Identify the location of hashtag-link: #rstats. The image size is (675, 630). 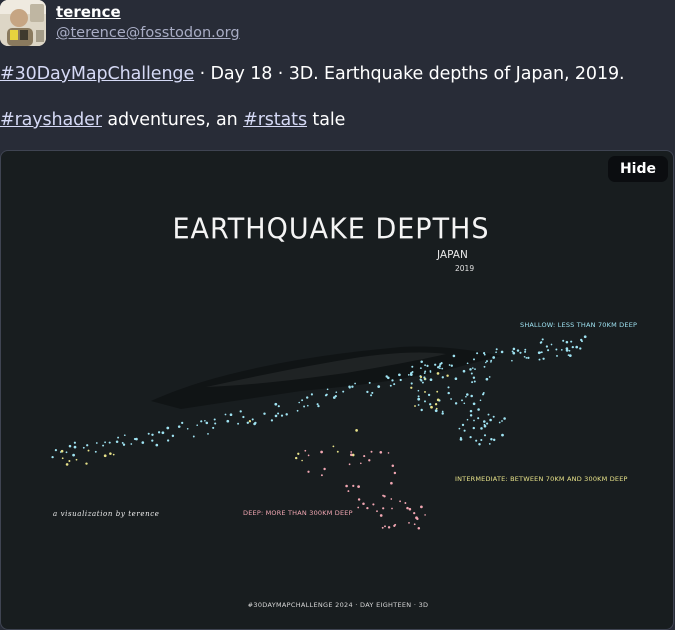
(275, 120).